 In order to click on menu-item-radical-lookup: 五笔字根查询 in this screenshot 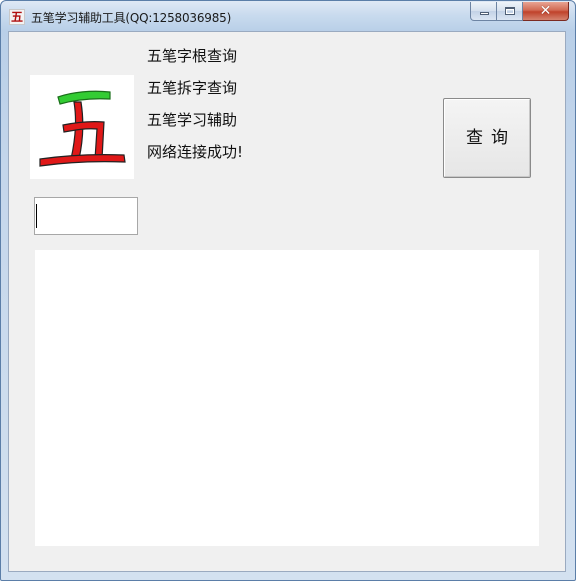, I will do `click(192, 56)`.